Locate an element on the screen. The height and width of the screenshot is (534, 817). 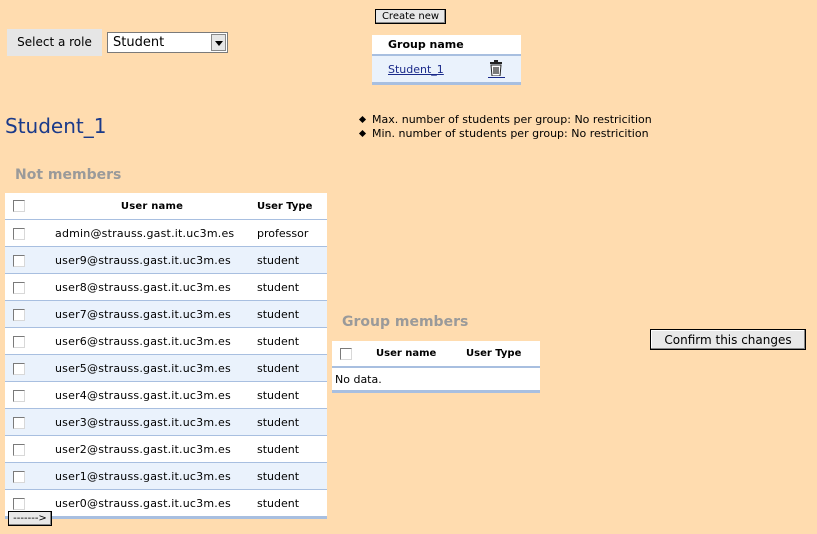
user-name-cell: user4@strauss.gast.it.uc3m.es is located at coordinates (152, 395).